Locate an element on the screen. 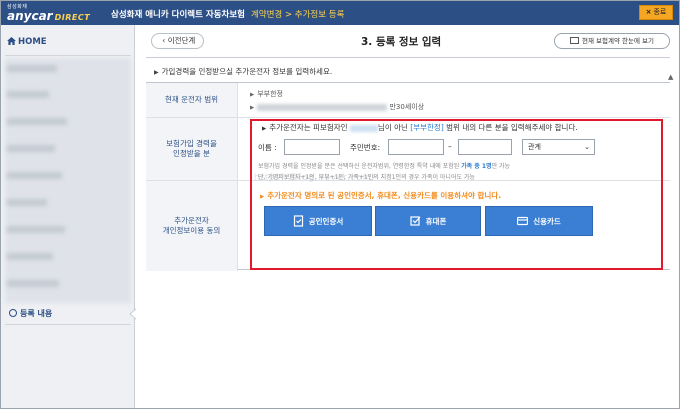  card-auth-button: 신용카드 is located at coordinates (539, 221).